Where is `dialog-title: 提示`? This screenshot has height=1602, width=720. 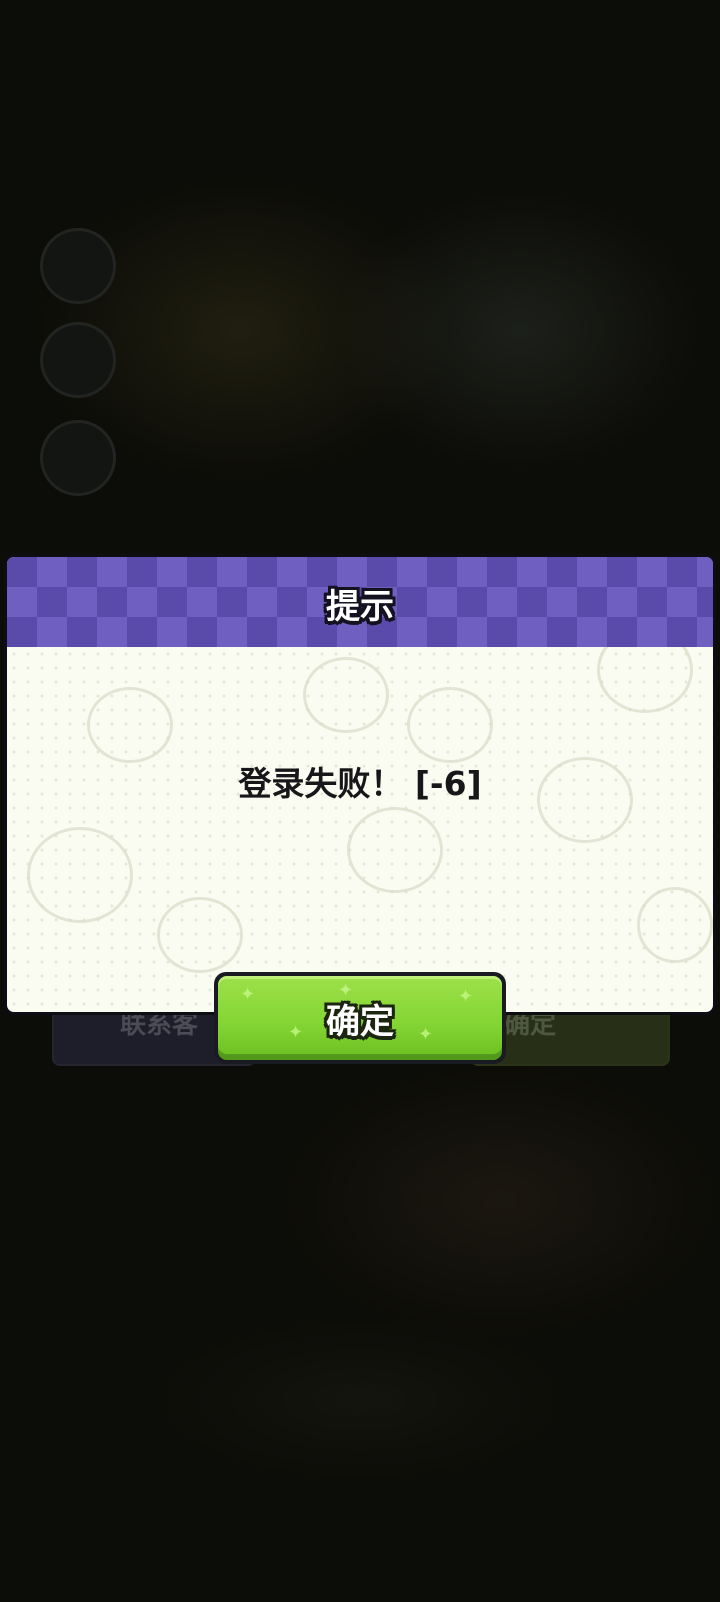
dialog-title: 提示 is located at coordinates (360, 607).